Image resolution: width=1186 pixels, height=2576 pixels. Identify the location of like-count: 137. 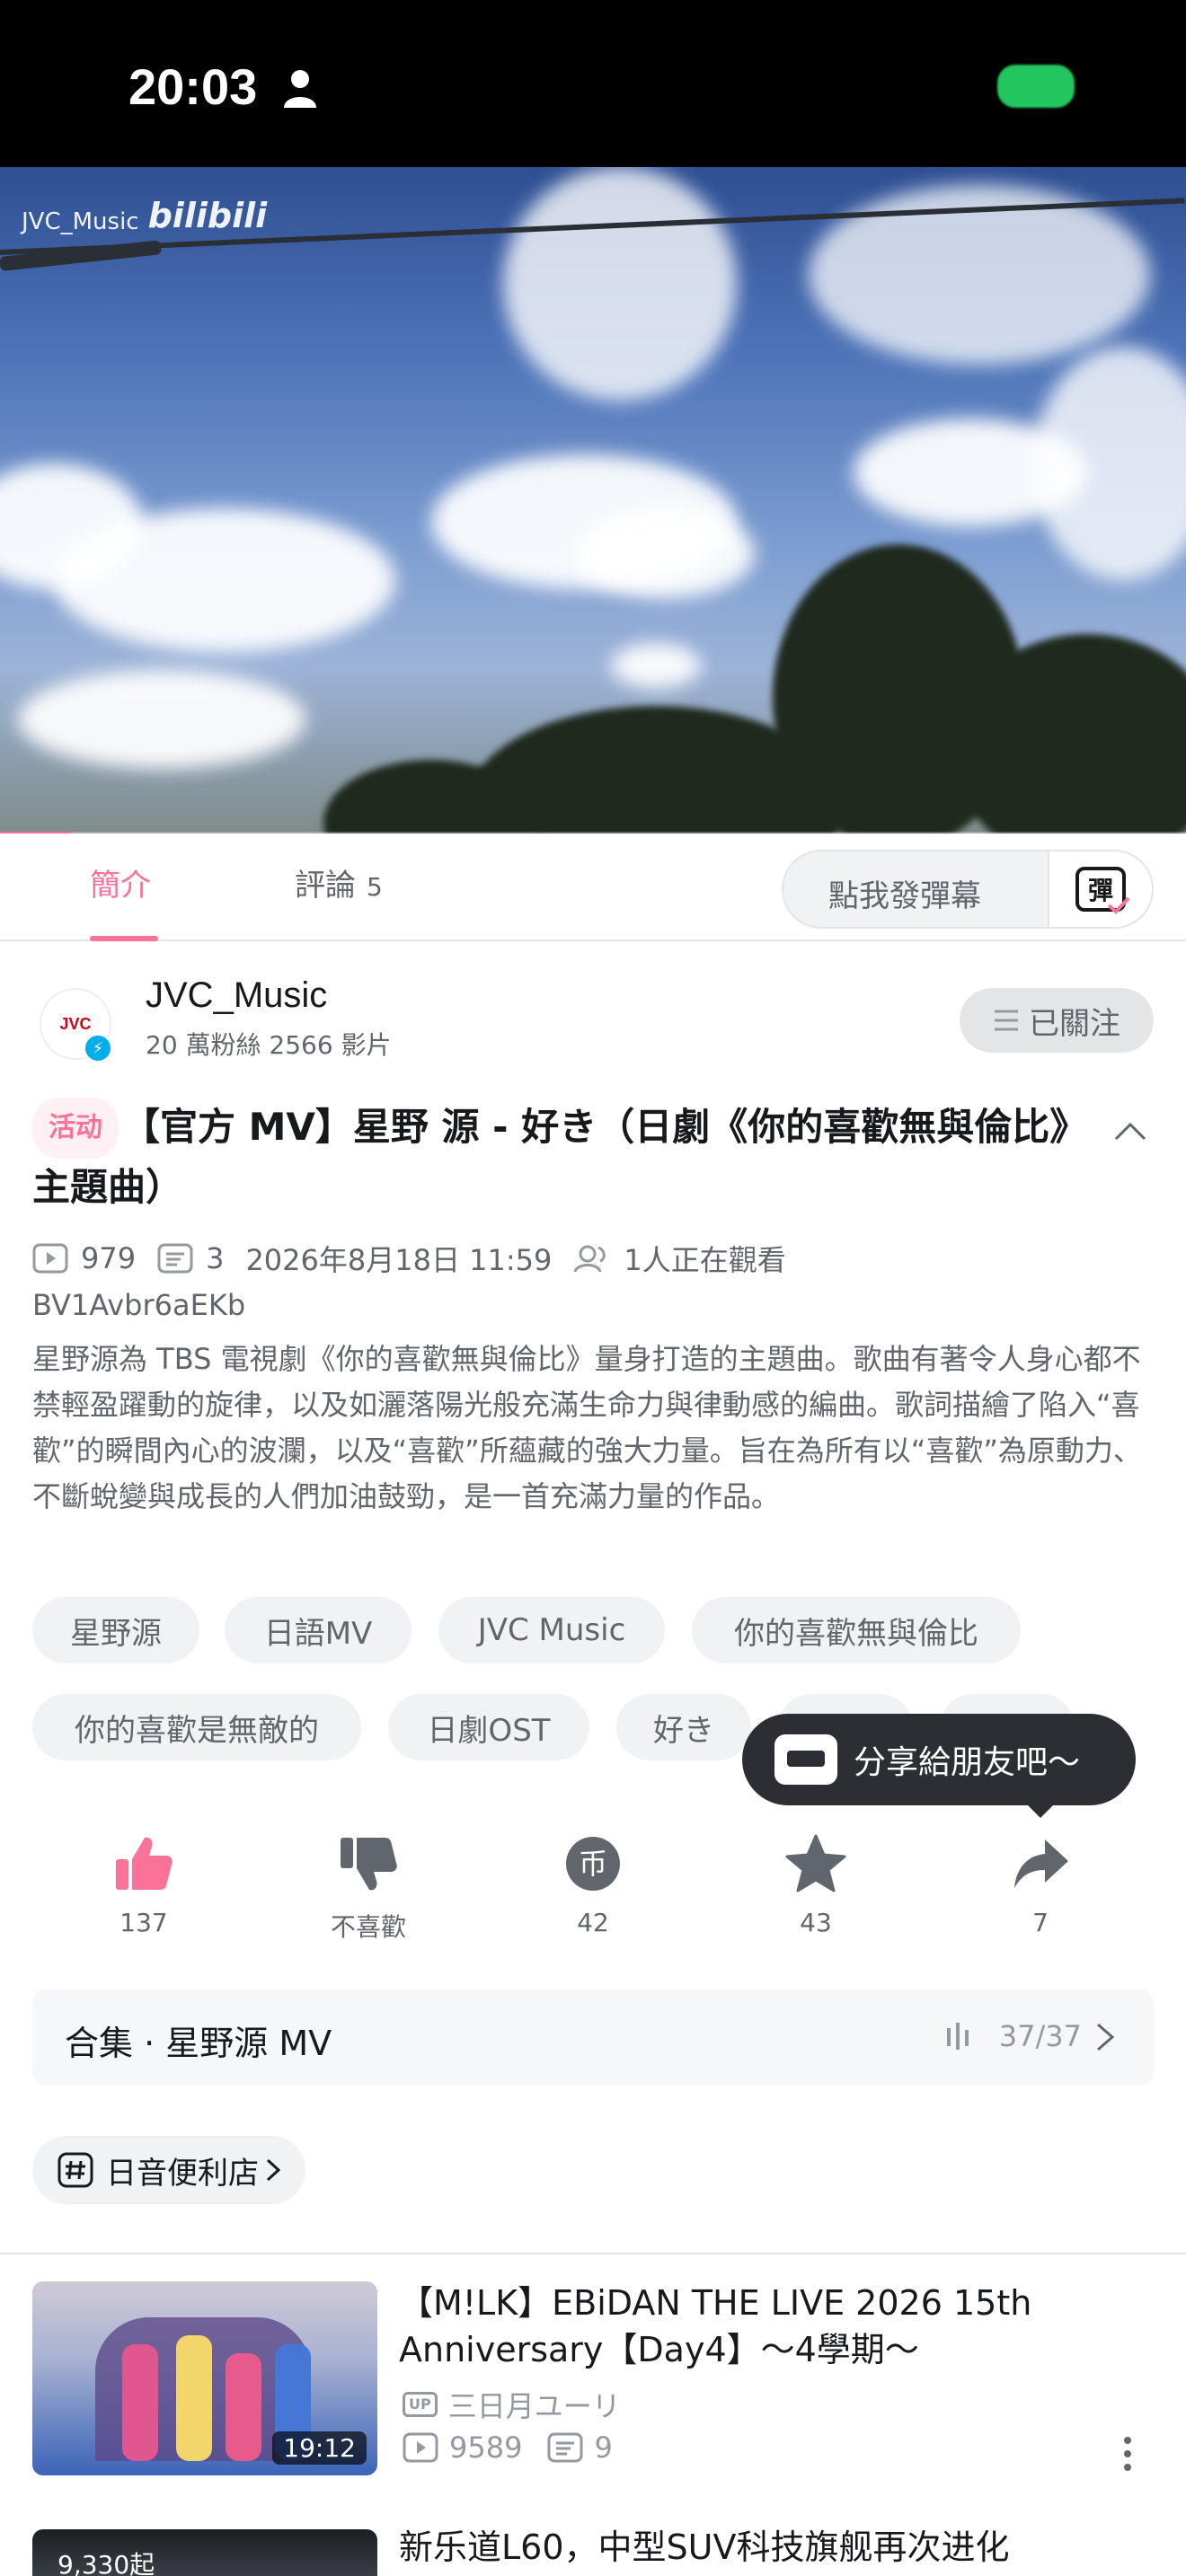
(143, 1922).